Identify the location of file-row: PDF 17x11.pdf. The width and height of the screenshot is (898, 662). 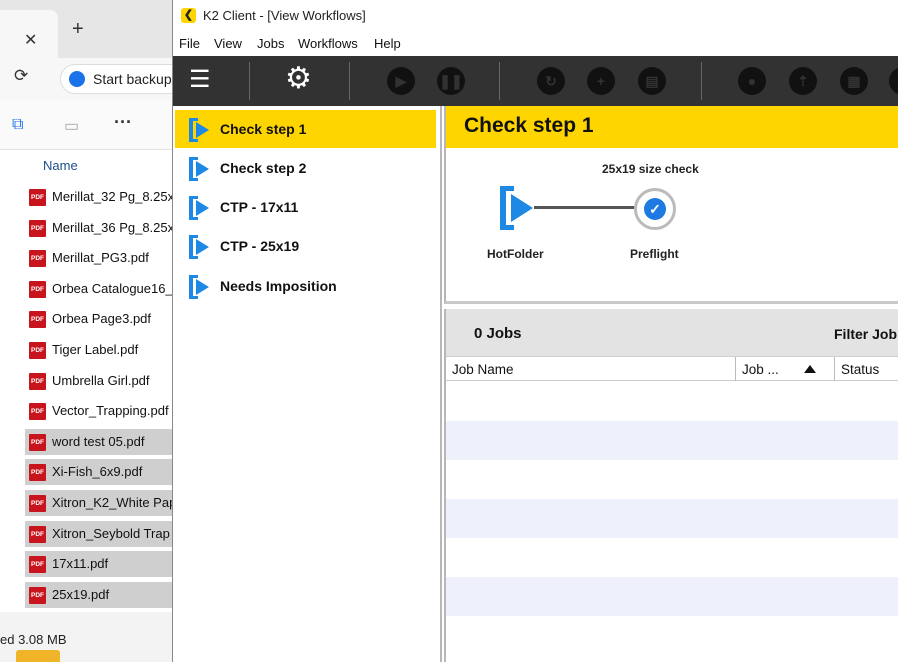
(100, 564).